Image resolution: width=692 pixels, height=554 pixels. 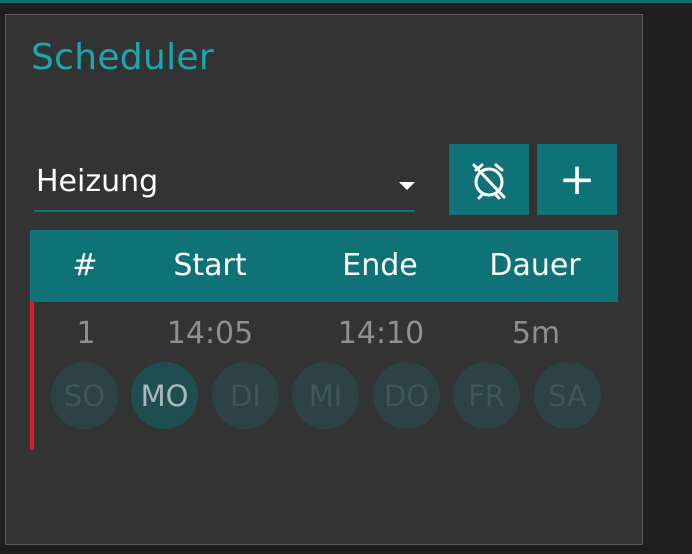 What do you see at coordinates (346, 1) in the screenshot?
I see `top-accent-line` at bounding box center [346, 1].